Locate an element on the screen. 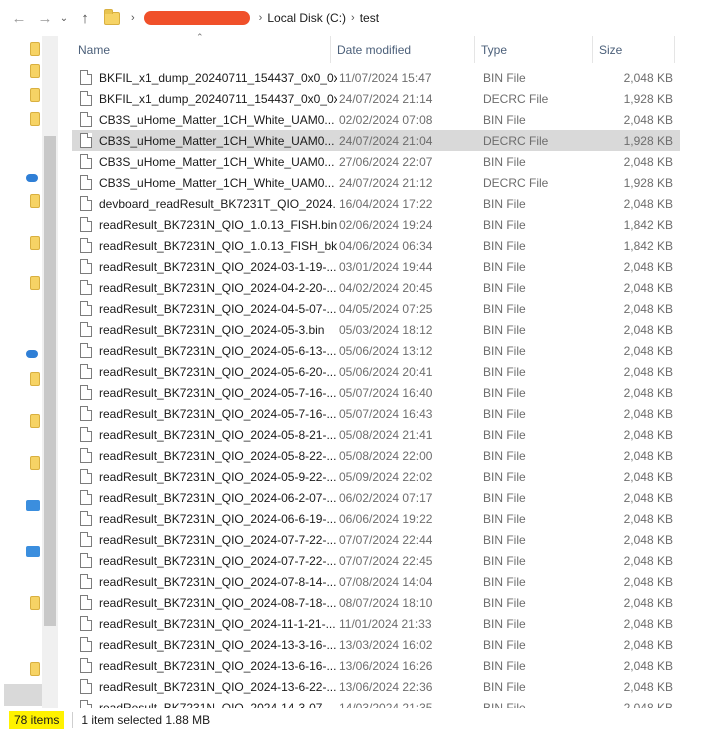 The width and height of the screenshot is (702, 732). recent-locations-chevron-icon: ⌄ is located at coordinates (64, 18).